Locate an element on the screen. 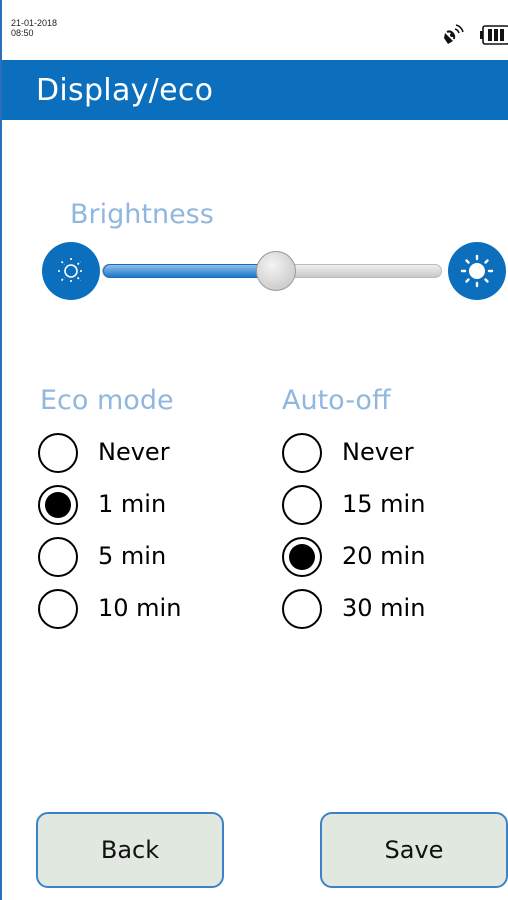  brightness-label: Brightness is located at coordinates (142, 214).